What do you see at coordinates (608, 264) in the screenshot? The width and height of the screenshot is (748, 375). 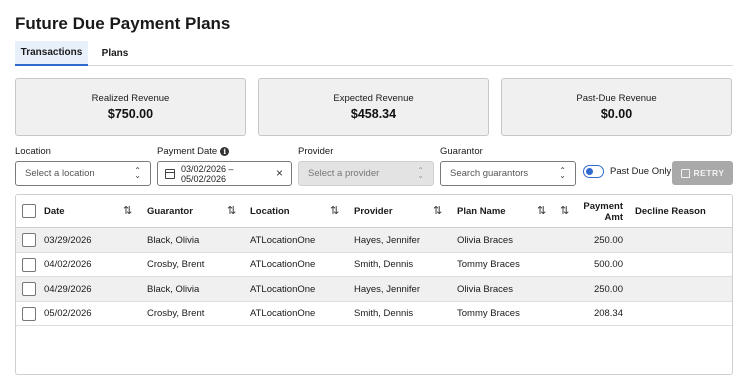 I see `cell-payment-amt: 500.00` at bounding box center [608, 264].